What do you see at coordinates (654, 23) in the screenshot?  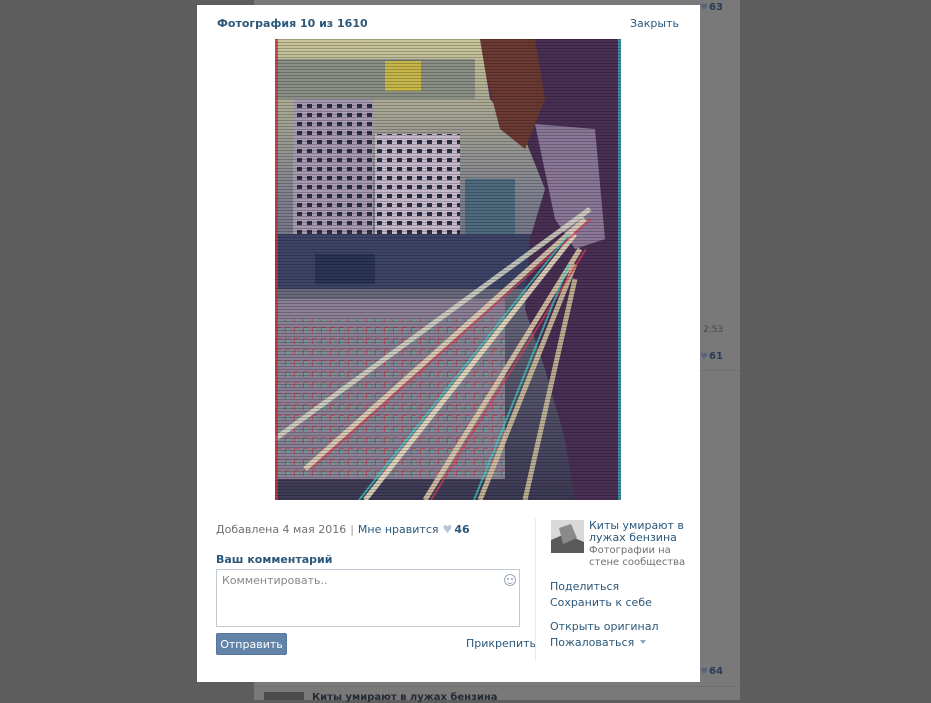 I see `close-button: Закрыть` at bounding box center [654, 23].